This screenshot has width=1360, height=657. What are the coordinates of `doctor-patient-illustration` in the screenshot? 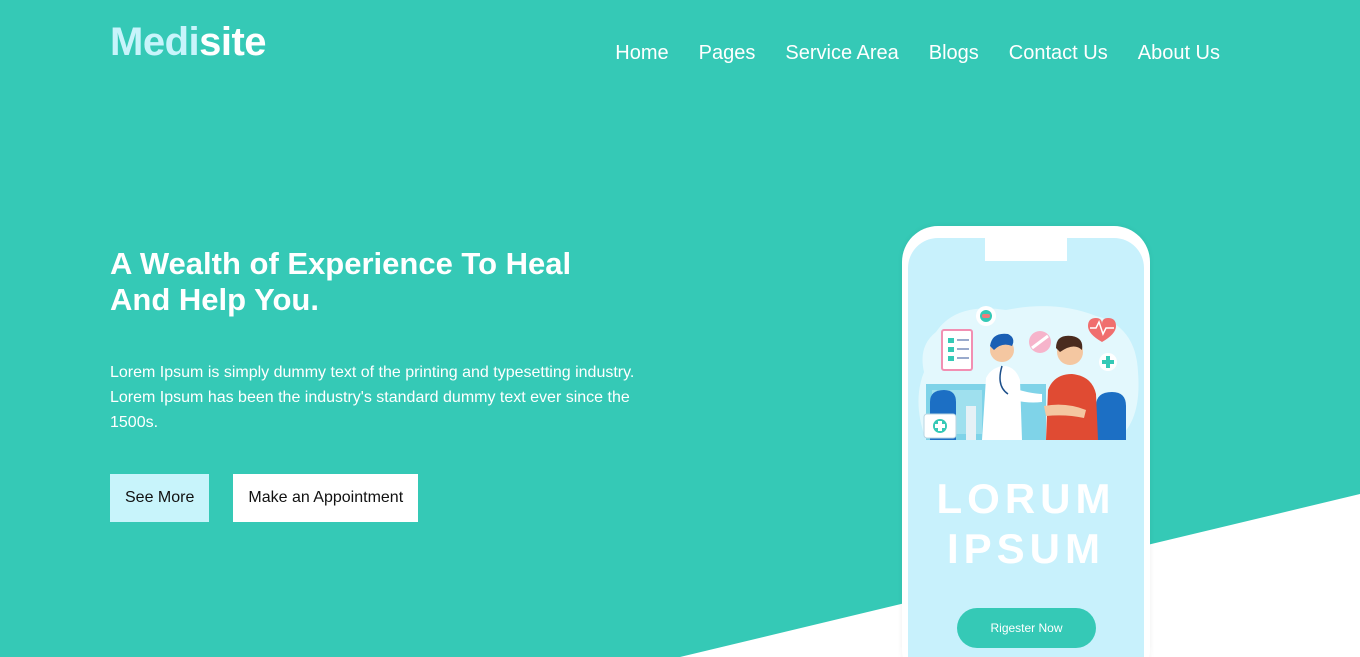 It's located at (1028, 373).